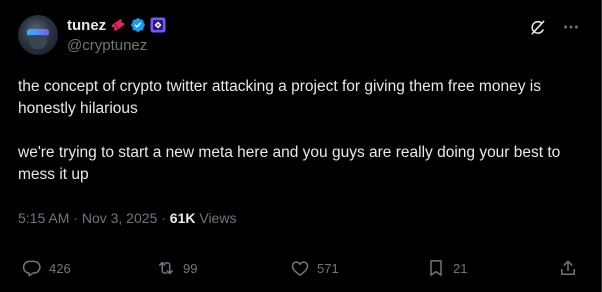  I want to click on verified-badge-icon, so click(138, 25).